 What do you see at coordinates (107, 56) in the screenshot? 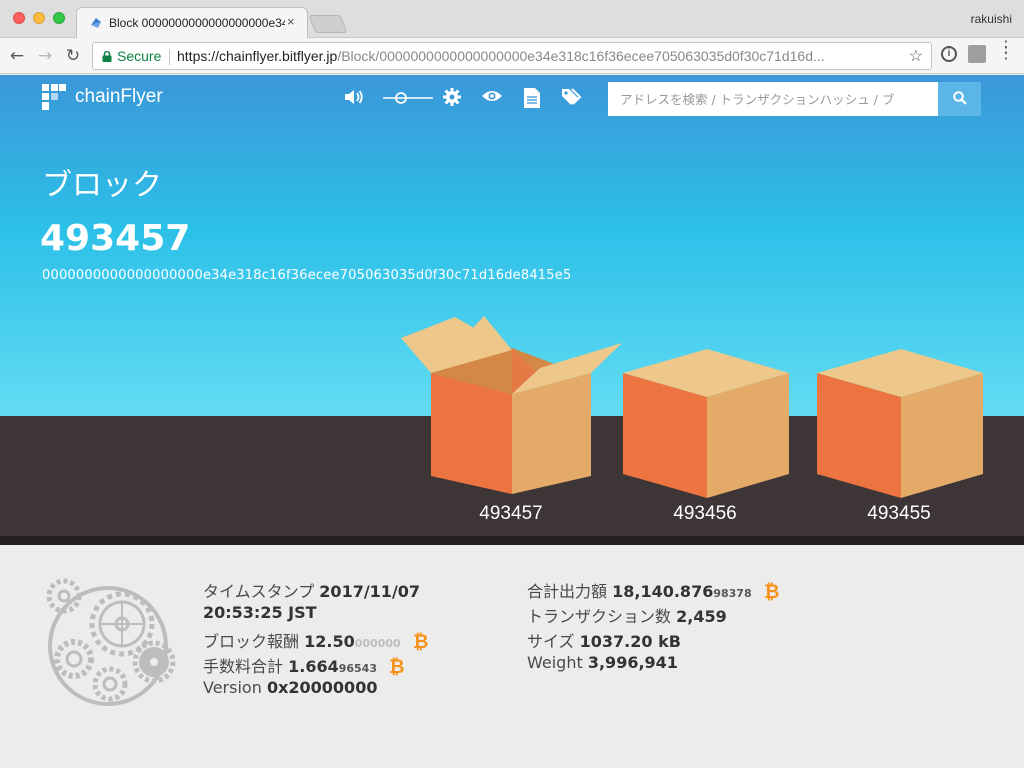
I see `lock-icon` at bounding box center [107, 56].